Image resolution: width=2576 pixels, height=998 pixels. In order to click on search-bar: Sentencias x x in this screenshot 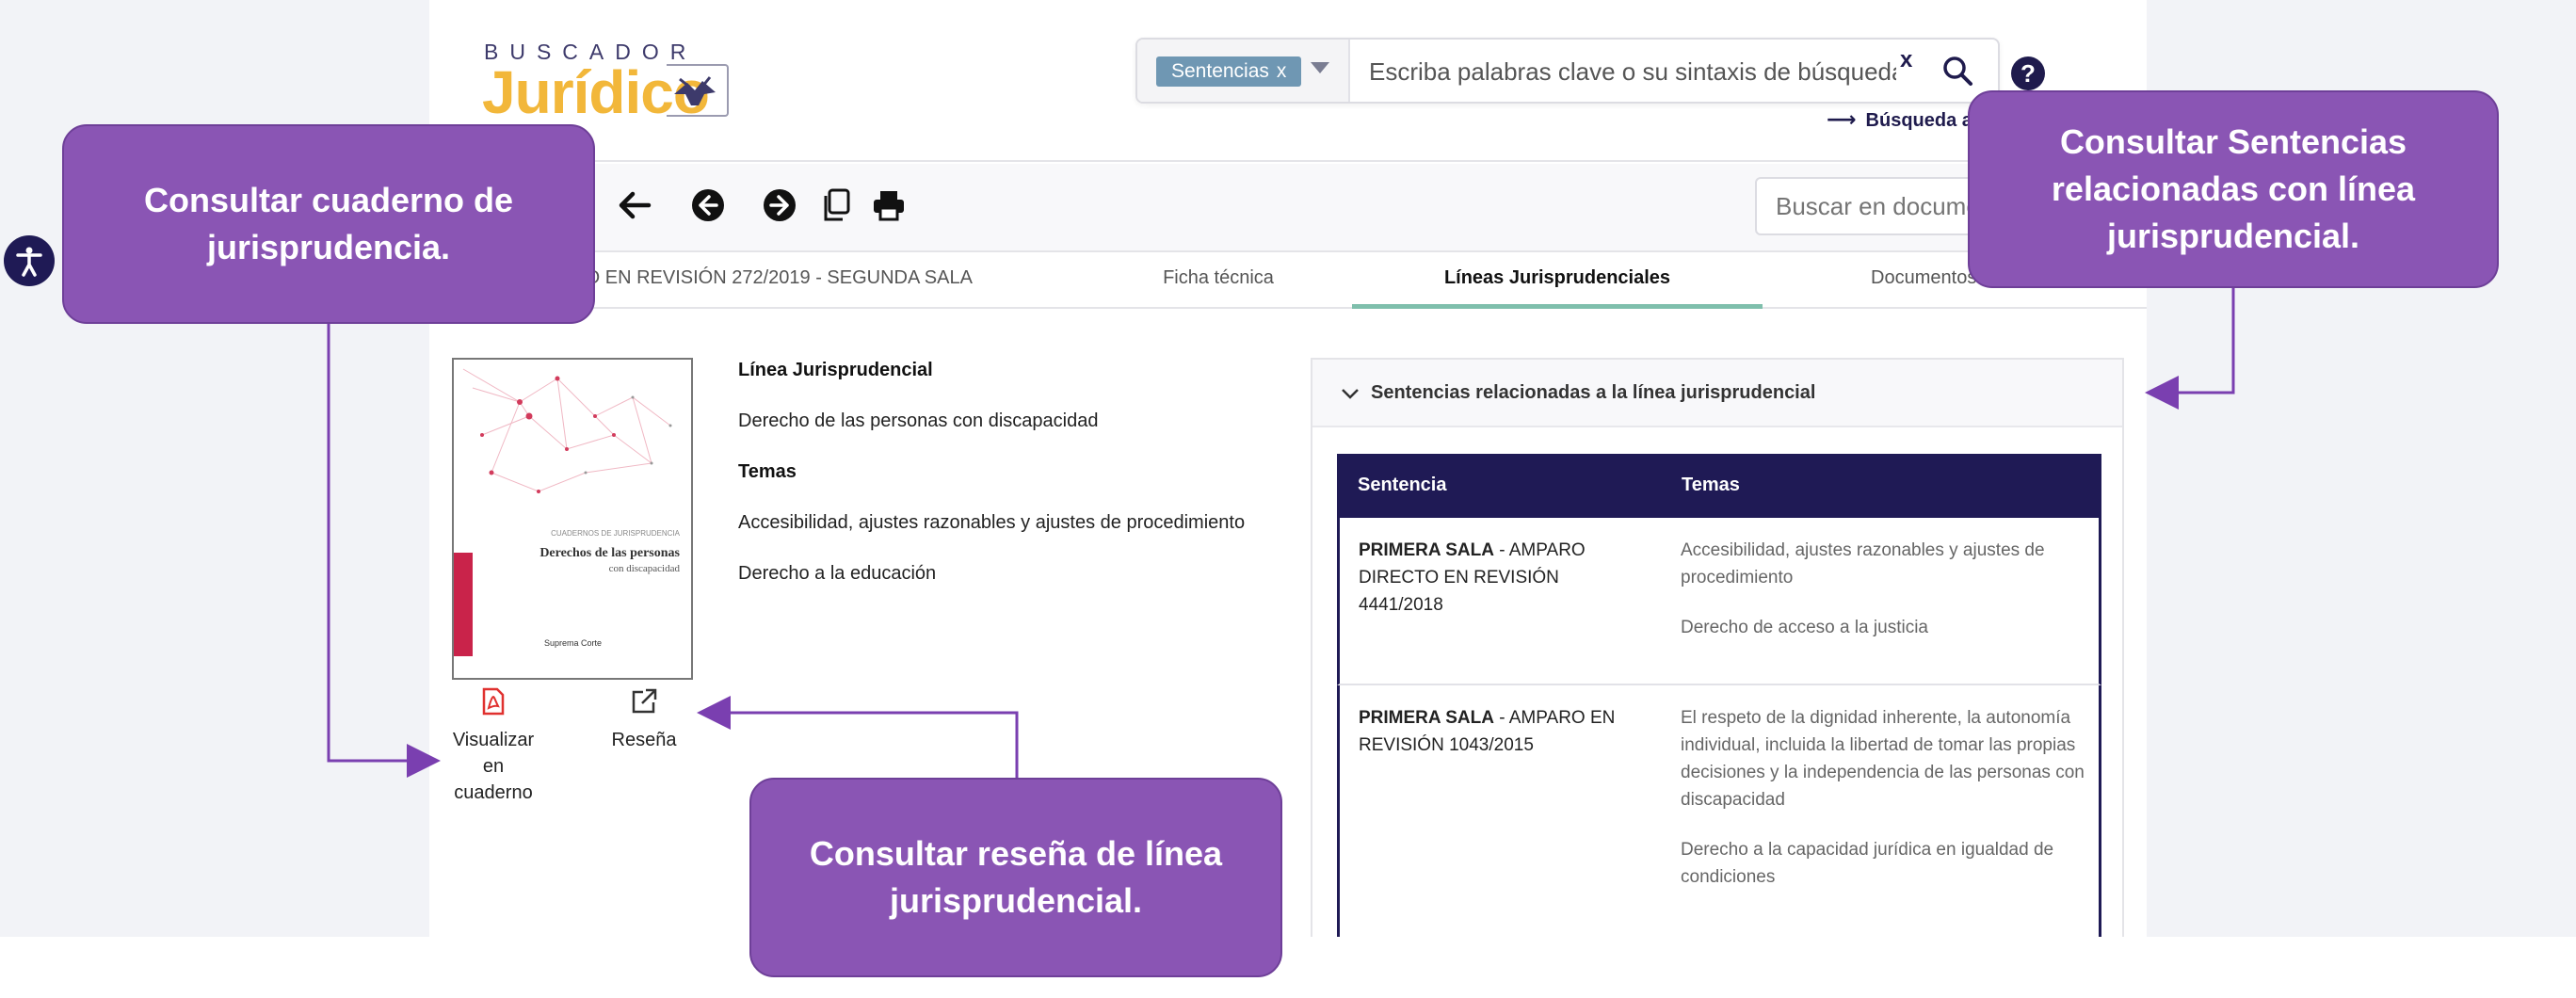, I will do `click(1567, 71)`.